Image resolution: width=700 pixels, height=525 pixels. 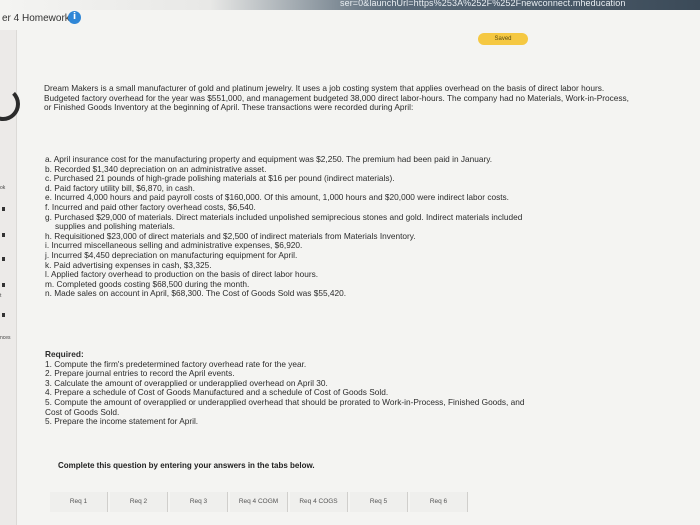 I want to click on info-icon: i, so click(x=74, y=17).